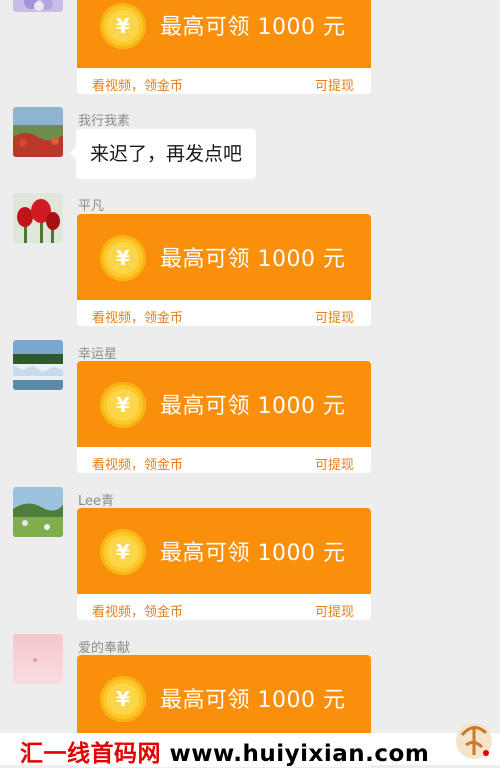  Describe the element at coordinates (163, 154) in the screenshot. I see `text-message-bubble: 来迟了，再发点吧` at that location.